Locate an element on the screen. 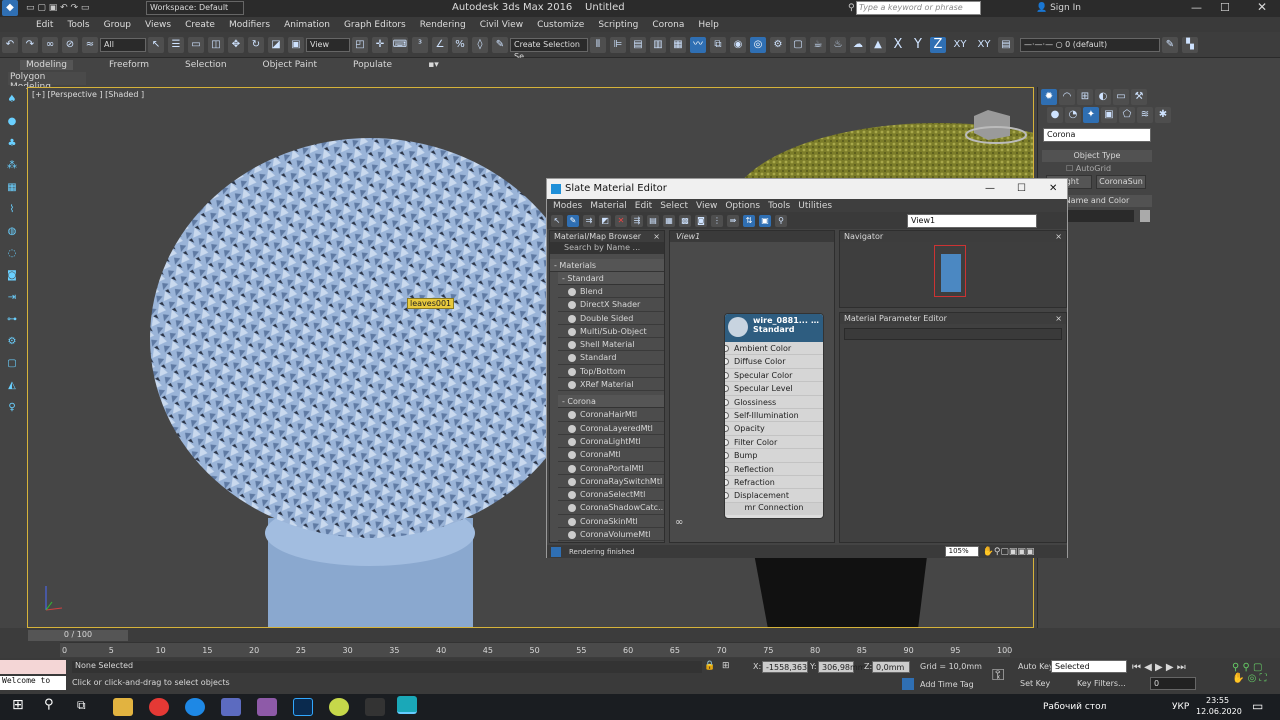 This screenshot has height=720, width=1280. x-coord-field: -1558,363 is located at coordinates (785, 667).